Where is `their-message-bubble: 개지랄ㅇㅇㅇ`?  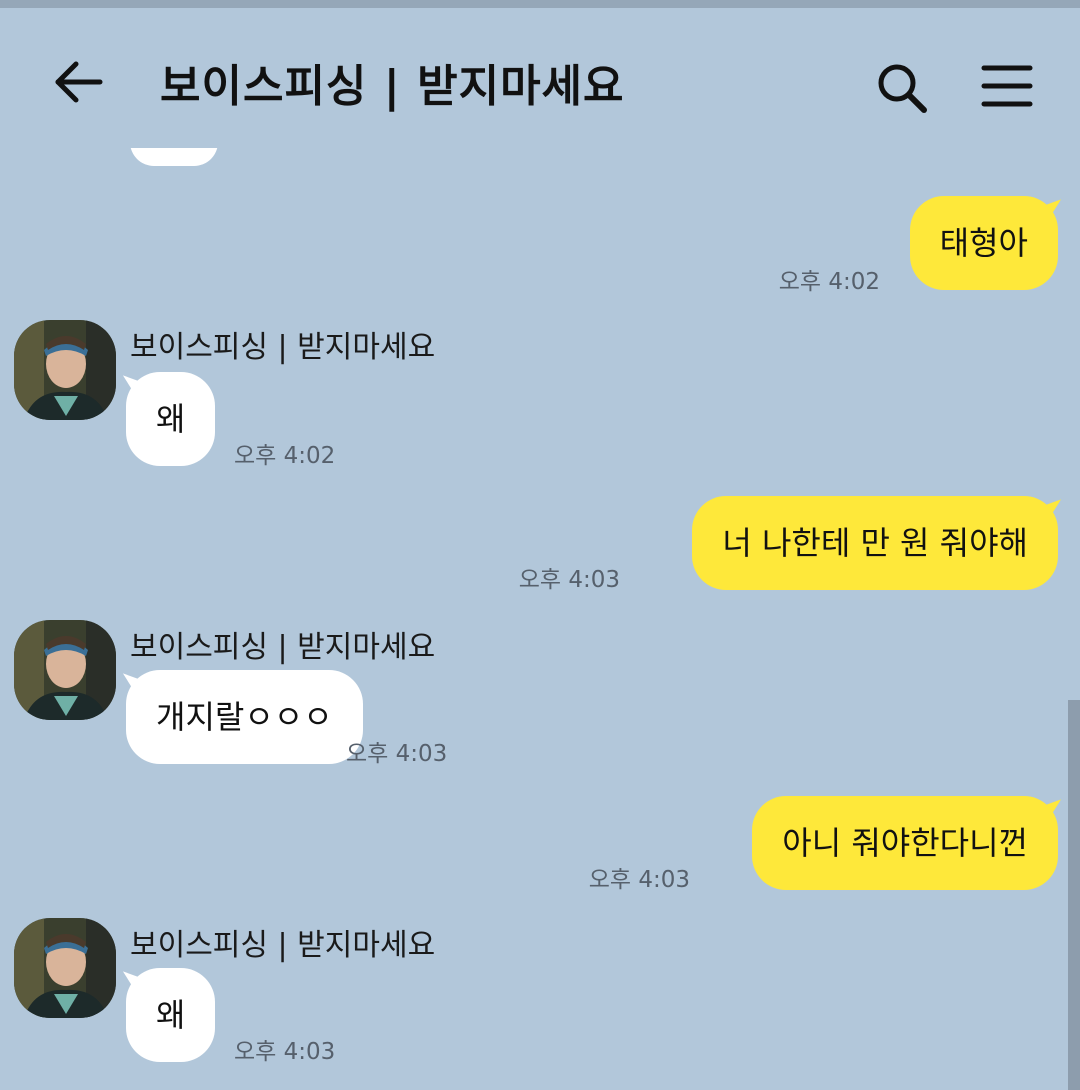
their-message-bubble: 개지랄ㅇㅇㅇ is located at coordinates (244, 717).